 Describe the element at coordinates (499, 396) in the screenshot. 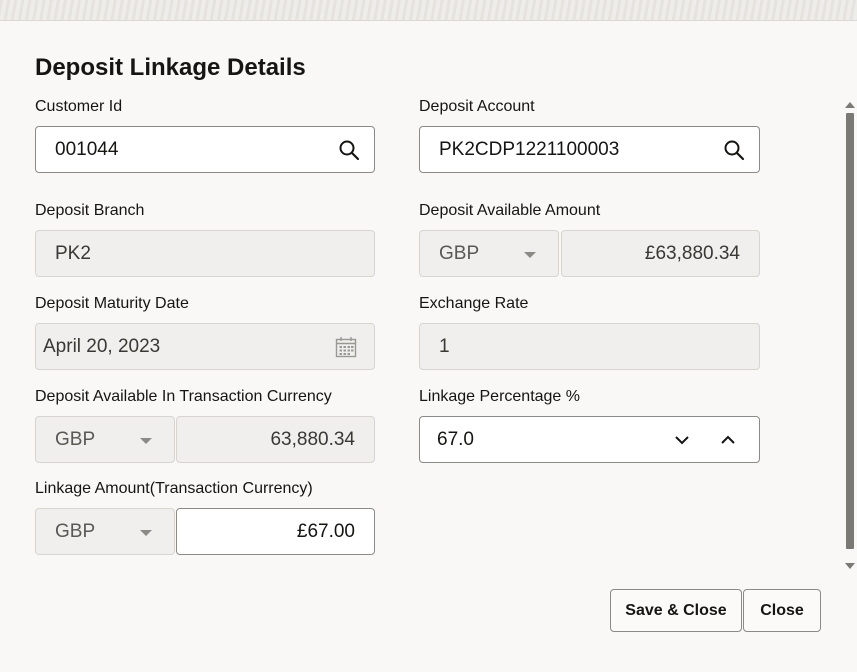

I see `linkage-percentage-label: Linkage Percentage %` at that location.